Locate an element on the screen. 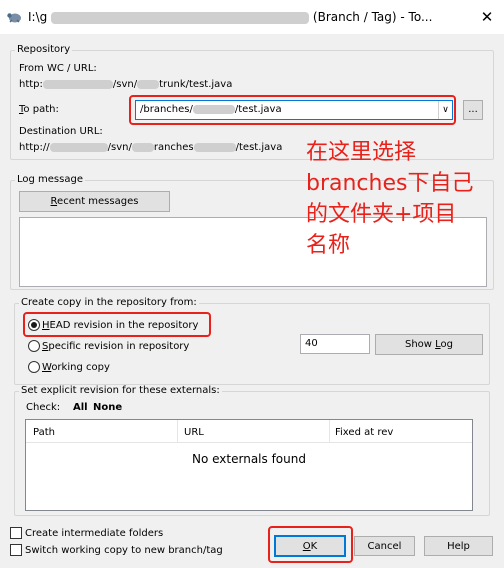 This screenshot has width=504, height=568. check-label: Check: is located at coordinates (43, 407).